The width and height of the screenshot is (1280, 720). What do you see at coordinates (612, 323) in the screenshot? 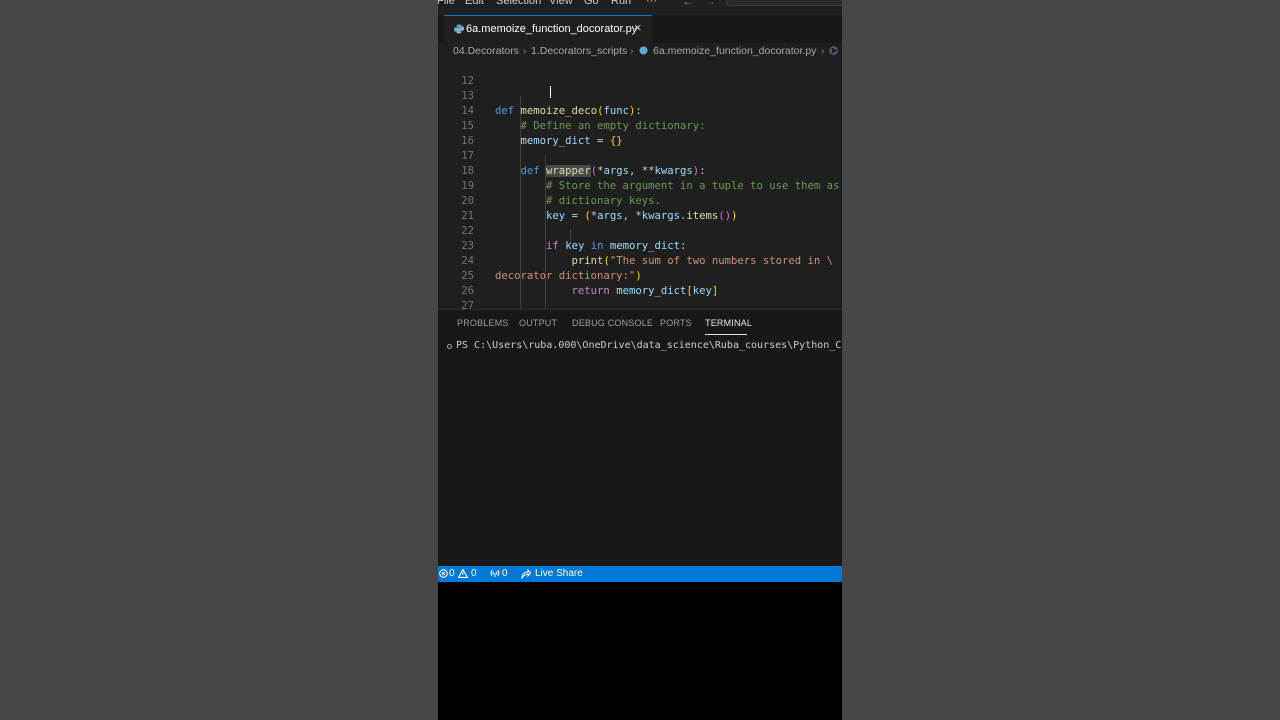
I see `tab-debug-console: DEBUG CONSOLE` at bounding box center [612, 323].